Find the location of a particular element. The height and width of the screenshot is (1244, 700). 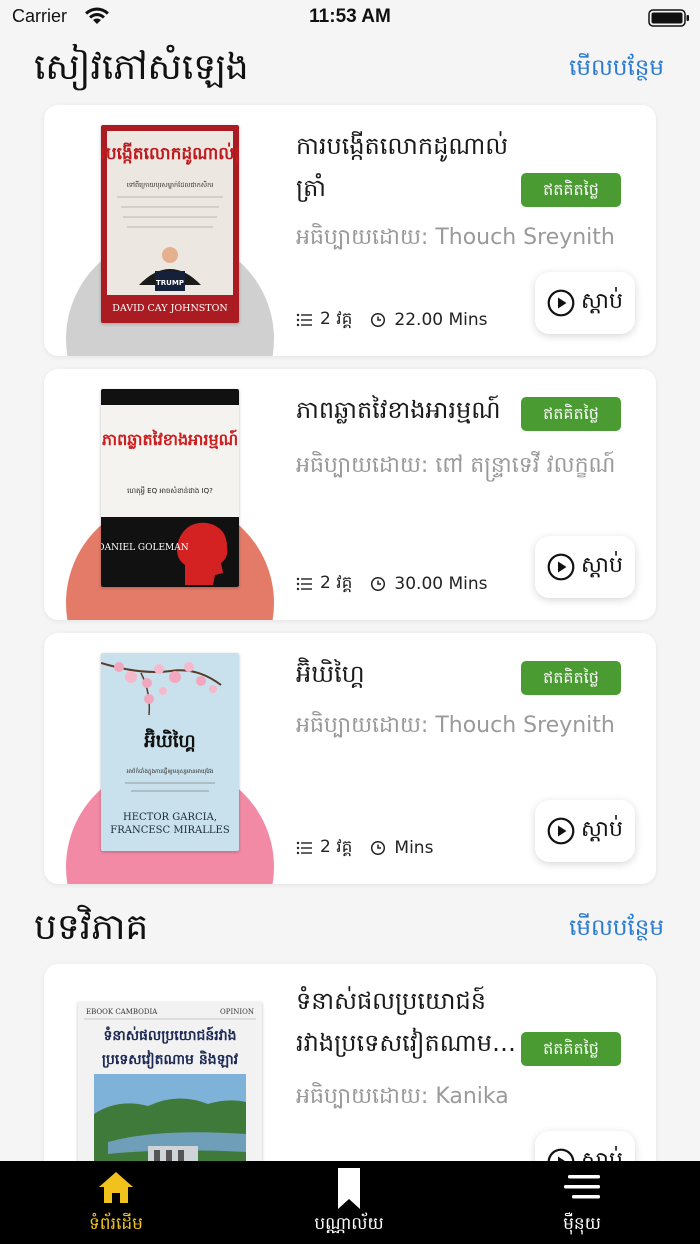

cover-subtitle: ហេតុអ្វី EQ អាចសំខាន់ជាង IQ? is located at coordinates (170, 491).